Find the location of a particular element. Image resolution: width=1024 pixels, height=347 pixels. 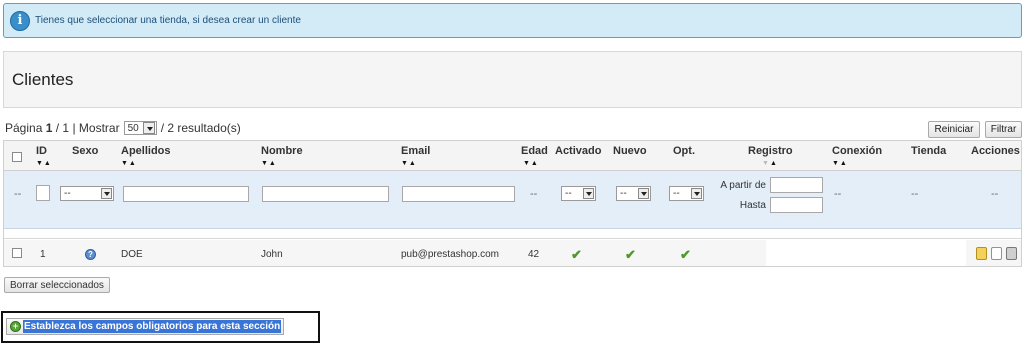

page-title: Clientes is located at coordinates (43, 79).